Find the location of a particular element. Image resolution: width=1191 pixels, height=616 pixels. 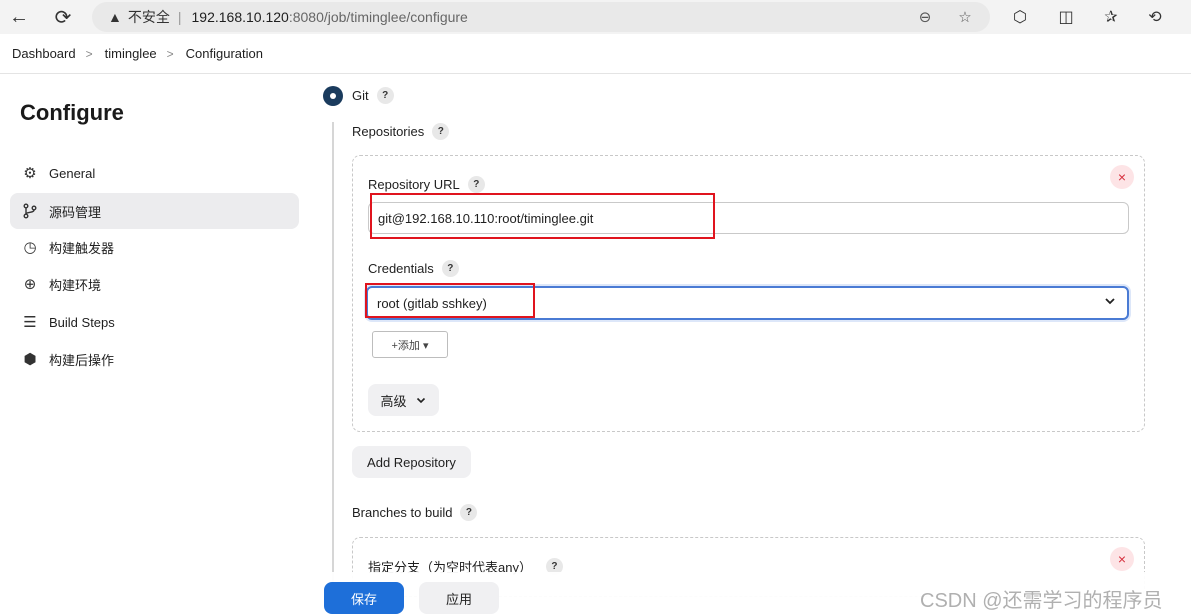

repo-url-label: Repository URL is located at coordinates (414, 184).